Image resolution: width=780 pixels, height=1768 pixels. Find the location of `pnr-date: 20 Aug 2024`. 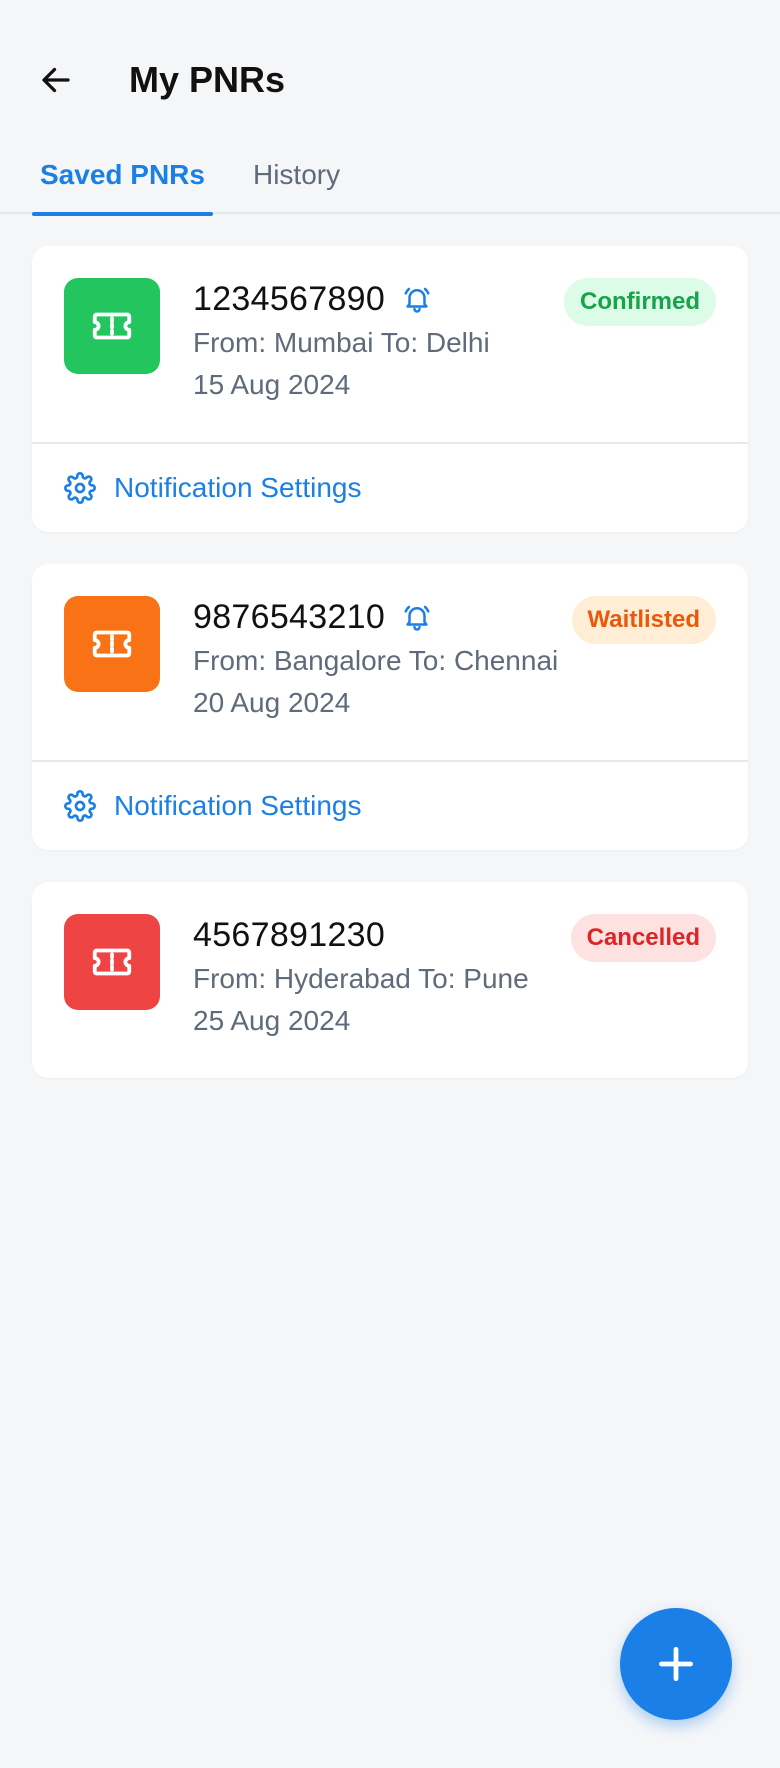

pnr-date: 20 Aug 2024 is located at coordinates (272, 702).